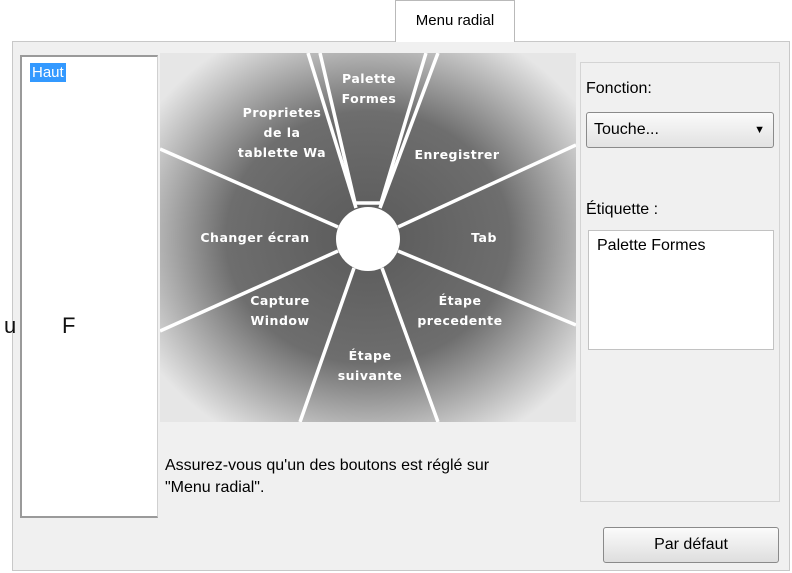 This screenshot has height=573, width=792. Describe the element at coordinates (89, 286) in the screenshot. I see `button-list: Haut` at that location.